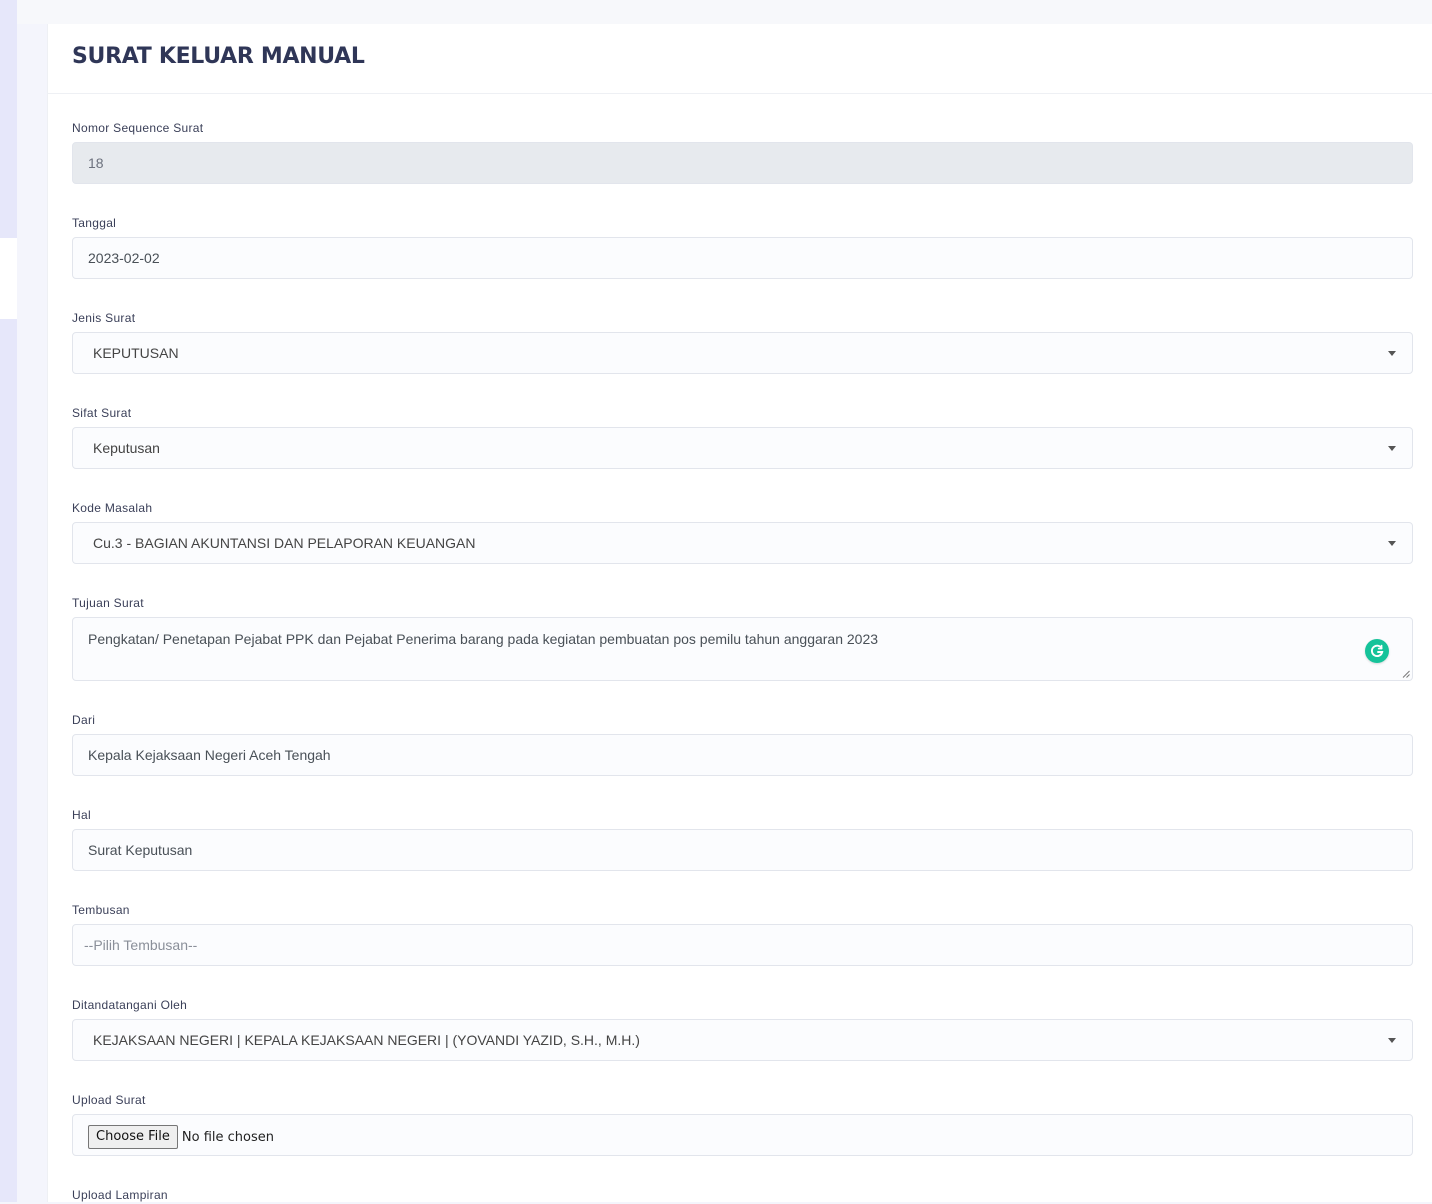 The height and width of the screenshot is (1204, 1432). I want to click on grammarly-icon, so click(1377, 651).